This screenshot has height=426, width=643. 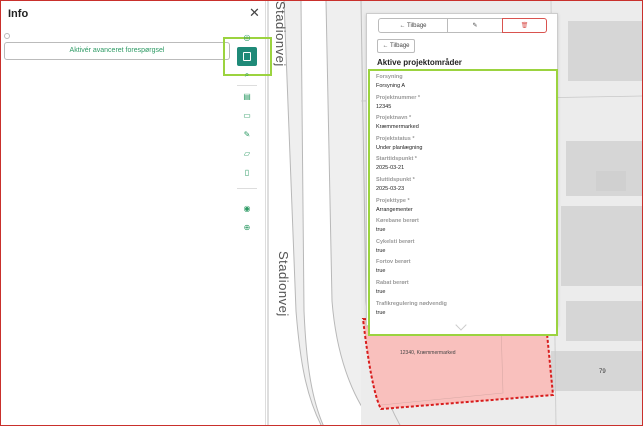 I want to click on info-icon, so click(x=247, y=56).